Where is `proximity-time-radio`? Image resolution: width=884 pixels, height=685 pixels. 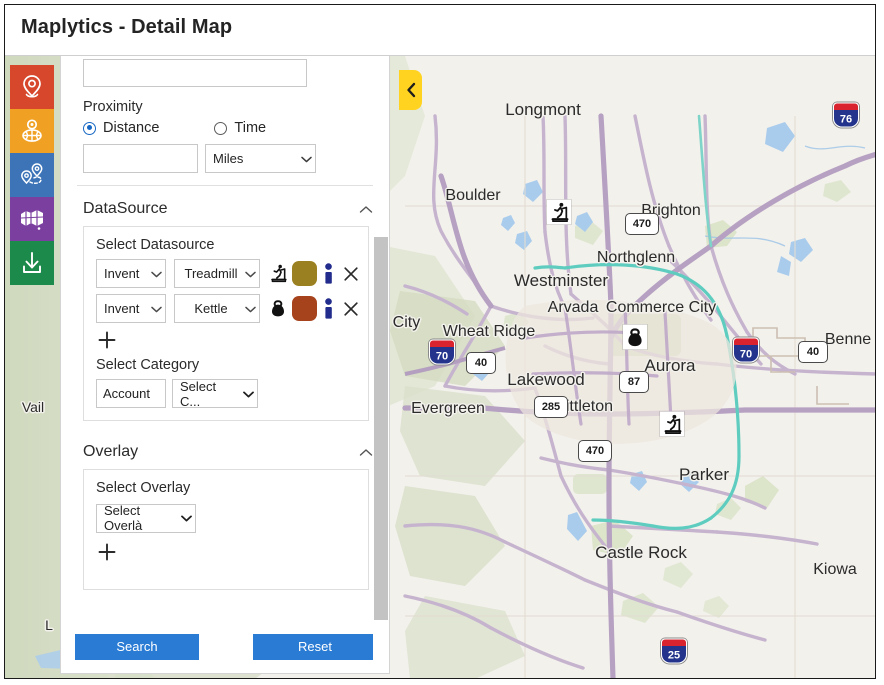
proximity-time-radio is located at coordinates (221, 128).